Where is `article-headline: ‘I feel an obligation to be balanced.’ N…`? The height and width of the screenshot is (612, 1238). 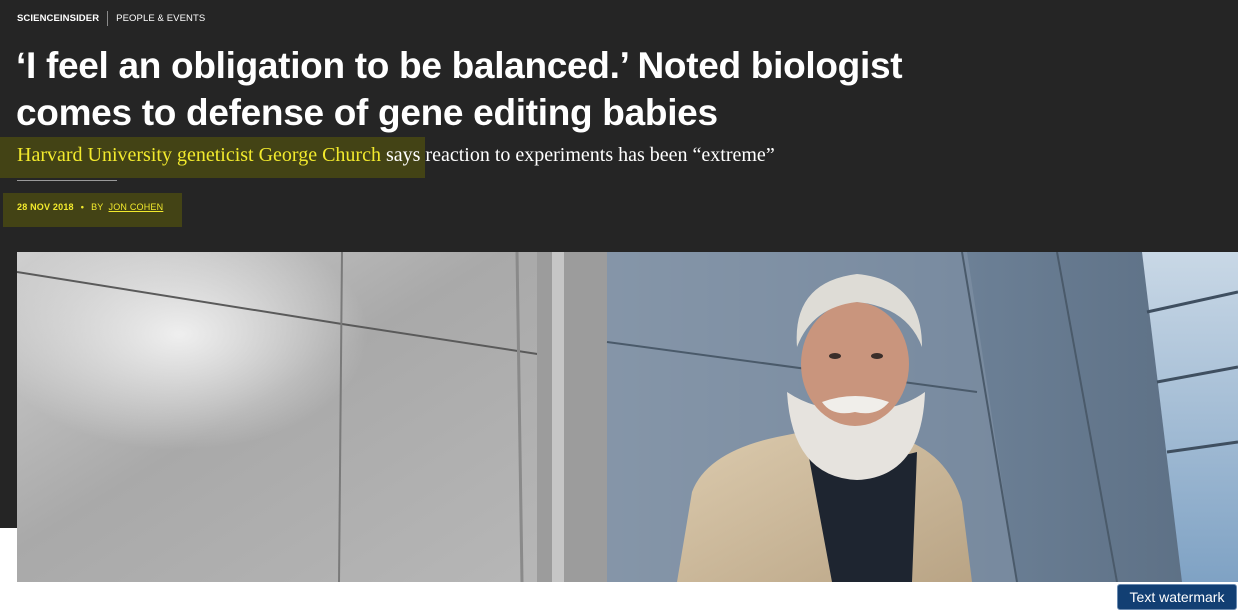 article-headline: ‘I feel an obligation to be balanced.’ N… is located at coordinates (459, 89).